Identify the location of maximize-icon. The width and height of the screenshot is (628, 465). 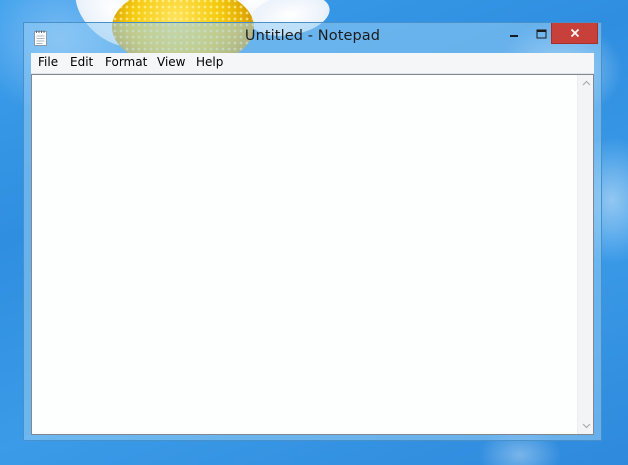
(541, 33).